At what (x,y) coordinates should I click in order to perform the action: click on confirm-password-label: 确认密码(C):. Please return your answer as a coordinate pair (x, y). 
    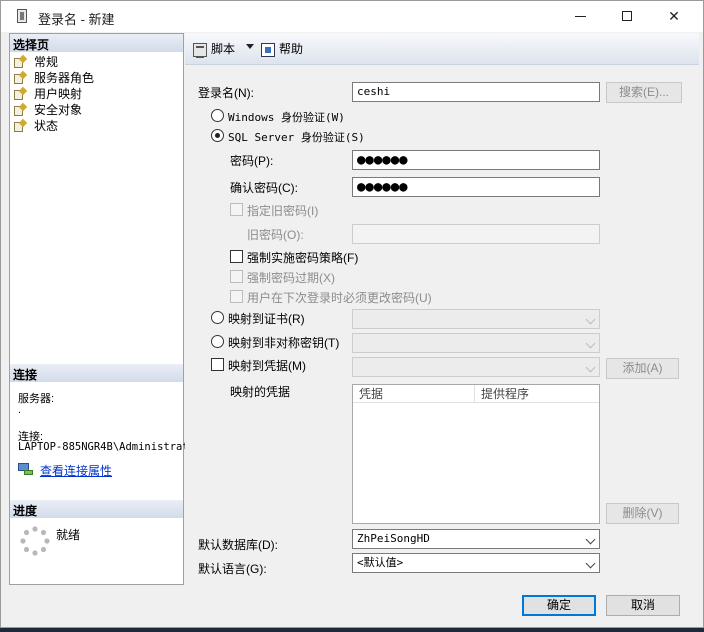
    Looking at the image, I should click on (264, 188).